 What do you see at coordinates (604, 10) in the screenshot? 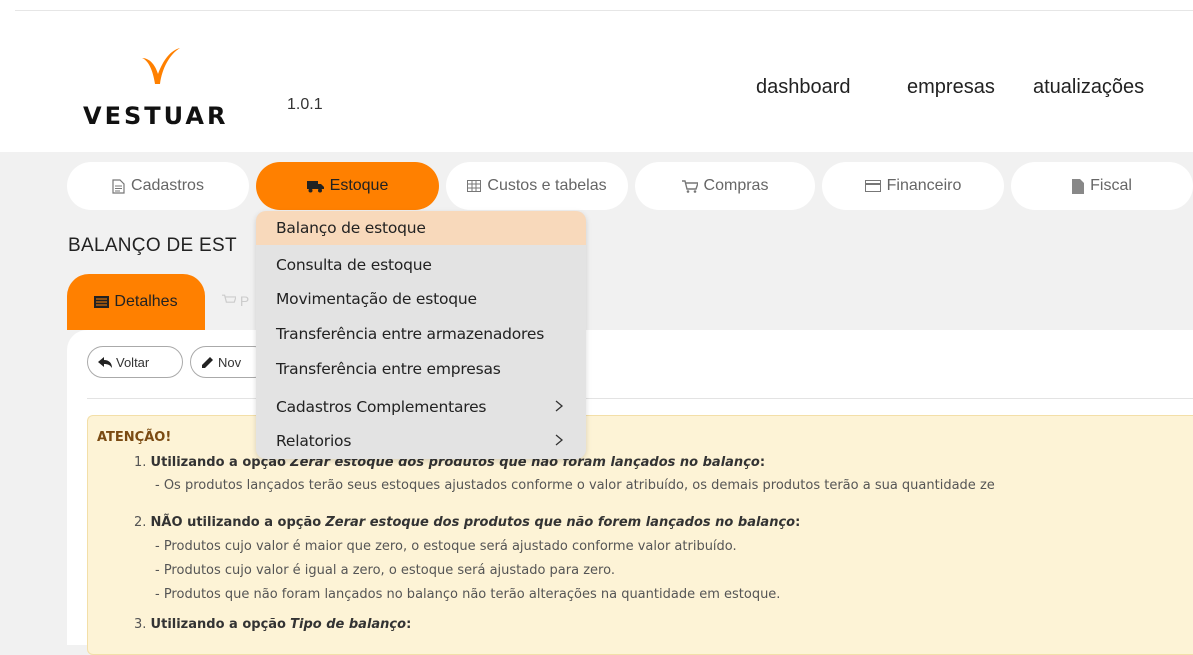
I see `header-divider` at bounding box center [604, 10].